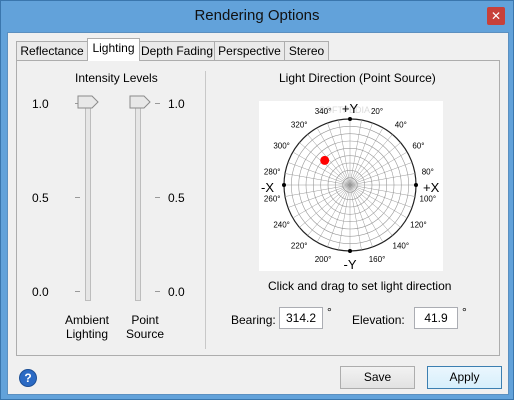  I want to click on angle-label: 220°, so click(299, 246).